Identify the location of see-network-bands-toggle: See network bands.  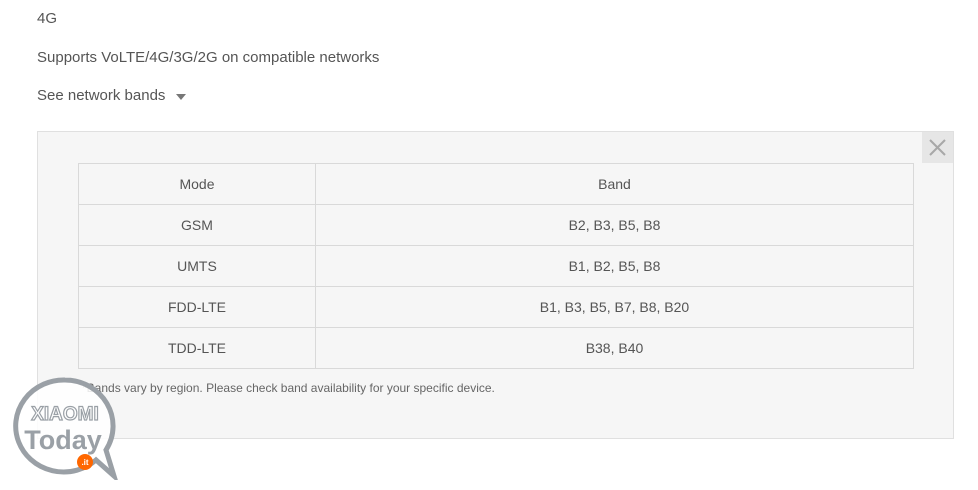
(112, 95).